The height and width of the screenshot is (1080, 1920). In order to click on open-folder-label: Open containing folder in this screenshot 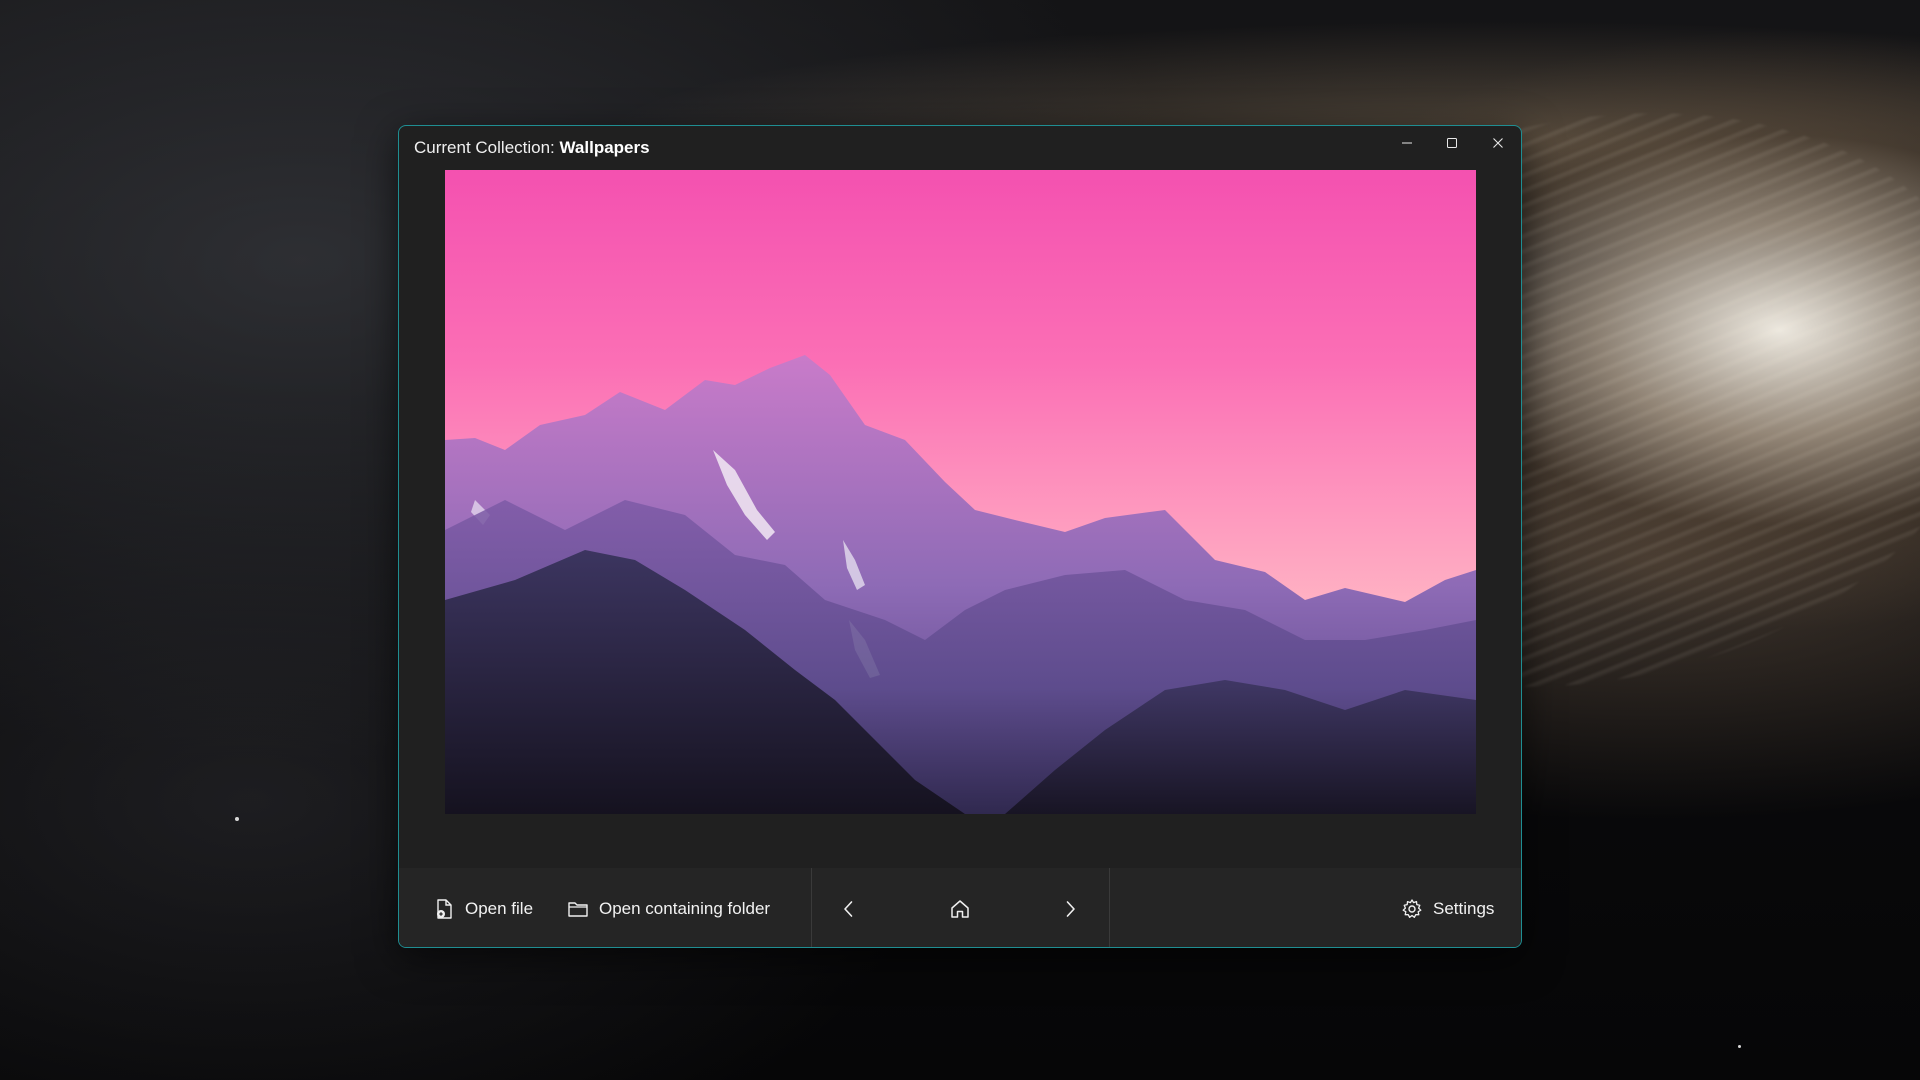, I will do `click(685, 908)`.